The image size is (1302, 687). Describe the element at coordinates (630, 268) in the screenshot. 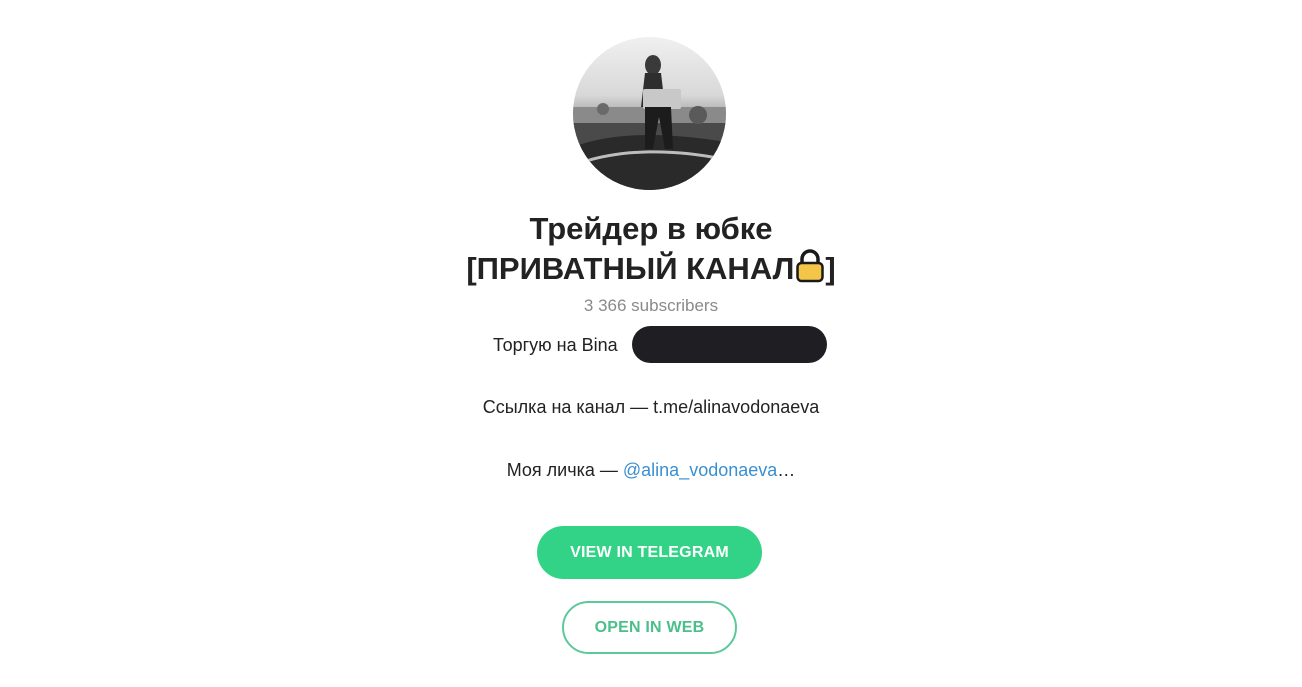

I see `channel-title-line2-text: [ПРИВАТНЫЙ КАНАЛ` at that location.